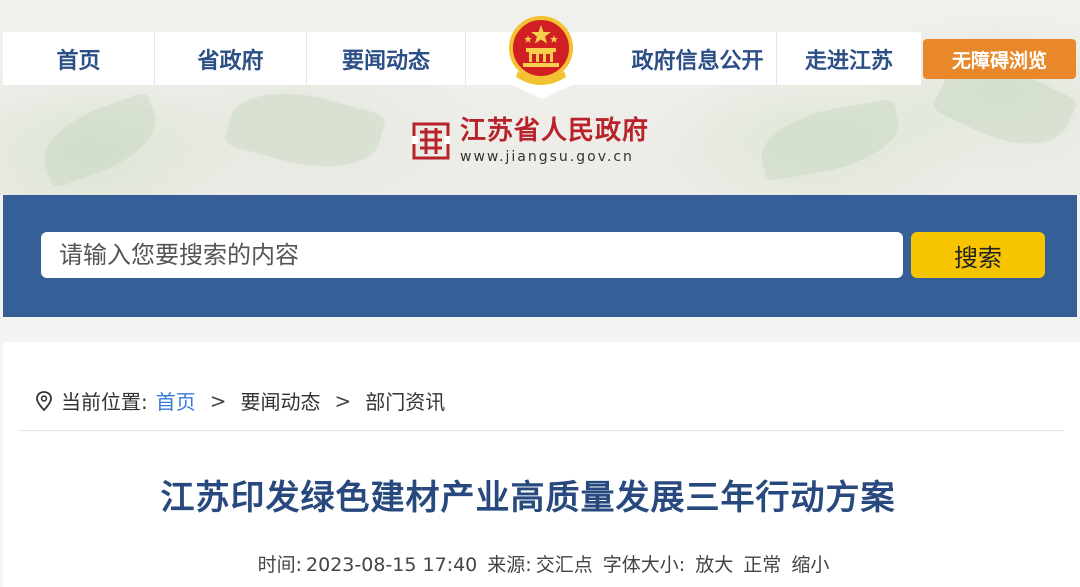 This screenshot has height=587, width=1080. Describe the element at coordinates (541, 430) in the screenshot. I see `divider` at that location.